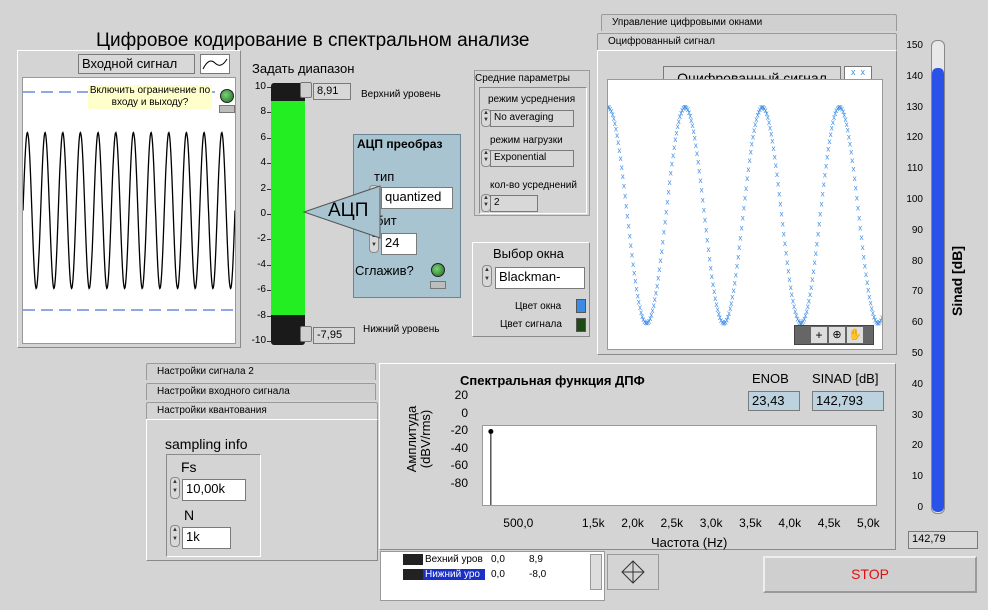 Image resolution: width=988 pixels, height=610 pixels. I want to click on adc-type-label: тип, so click(384, 176).